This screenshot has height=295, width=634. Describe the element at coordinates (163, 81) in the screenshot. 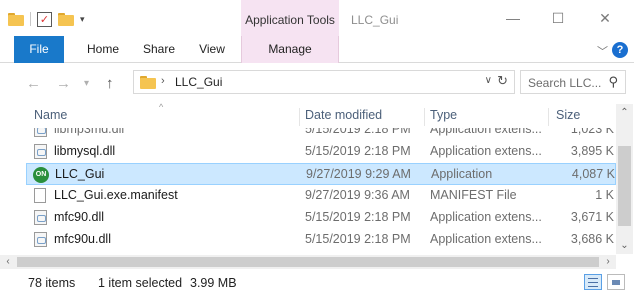

I see `breadcrumb-chevron-icon: ›` at that location.